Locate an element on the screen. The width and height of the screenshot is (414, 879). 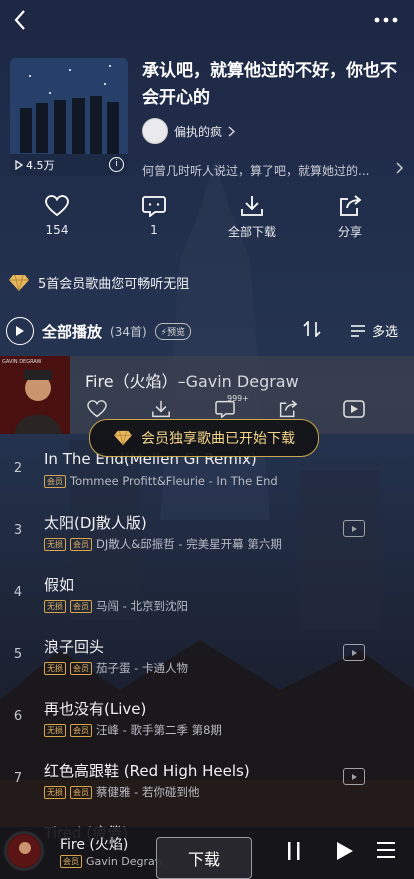
comment-button: 1 is located at coordinates (154, 216).